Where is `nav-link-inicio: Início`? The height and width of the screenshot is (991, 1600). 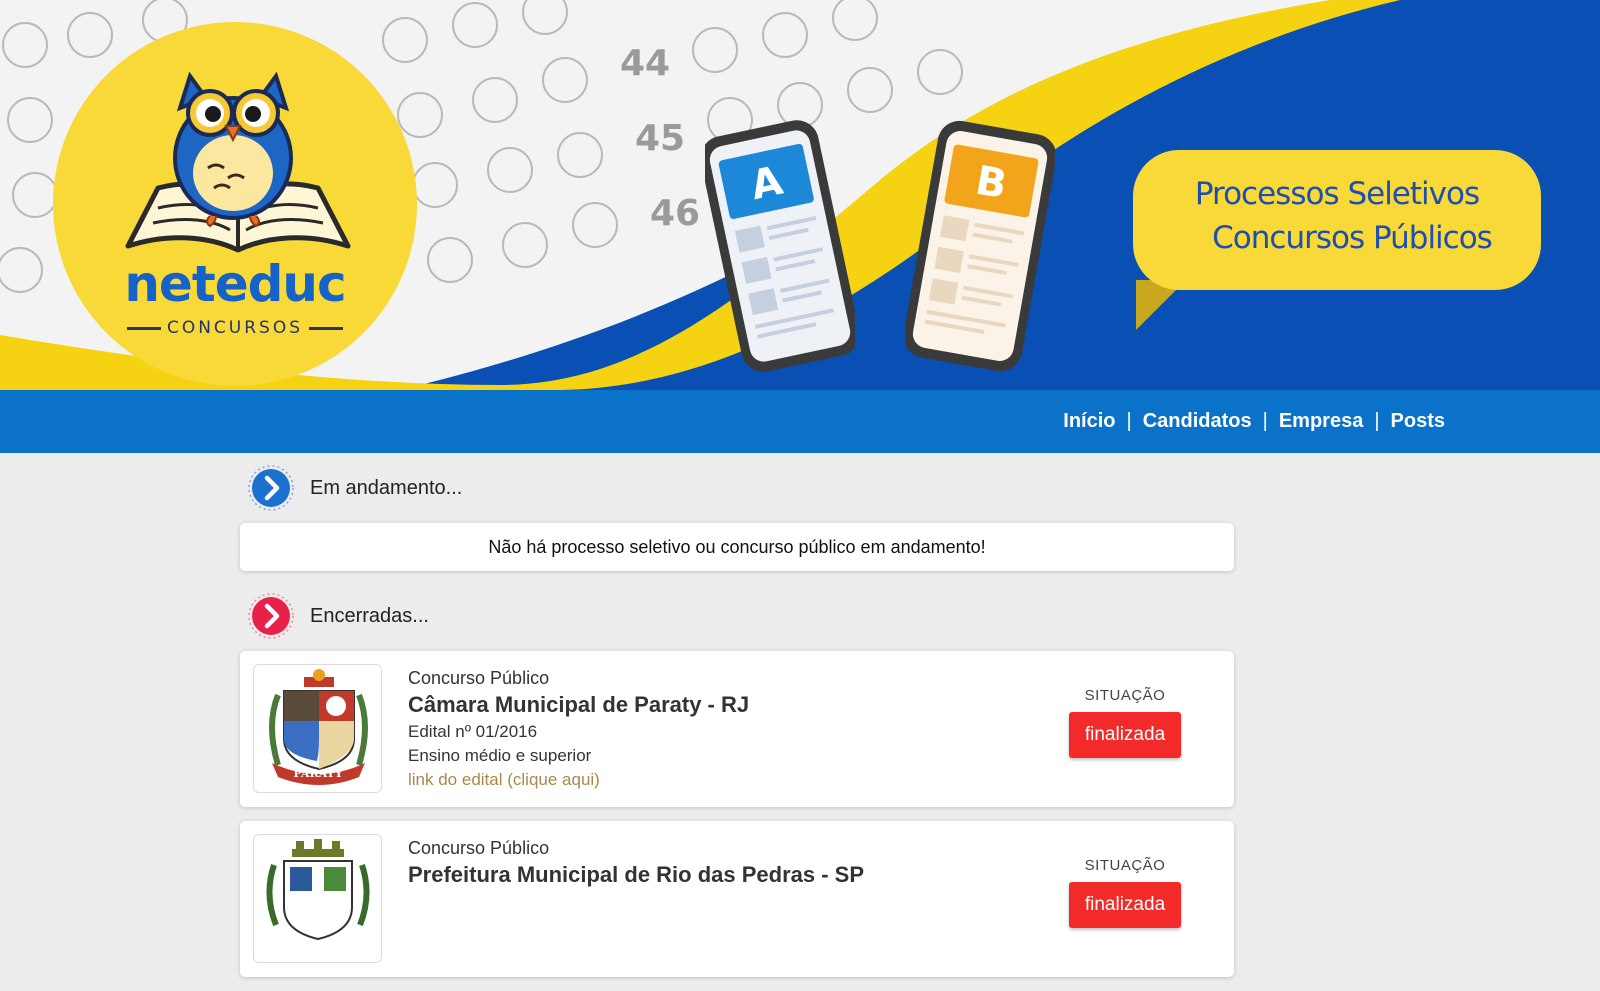
nav-link-inicio: Início is located at coordinates (1089, 421).